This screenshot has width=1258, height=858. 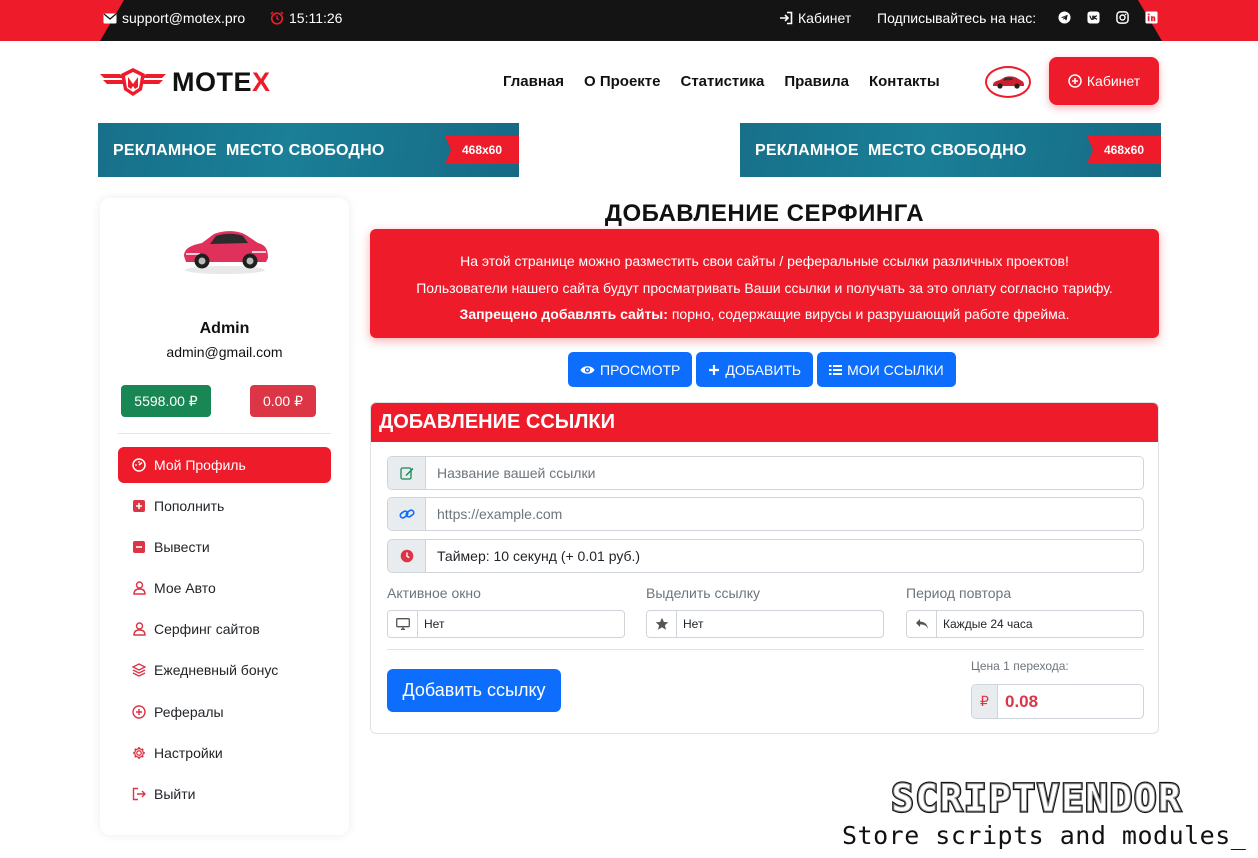 I want to click on sidebar-item-label: Серфинг сайтов, so click(x=207, y=629).